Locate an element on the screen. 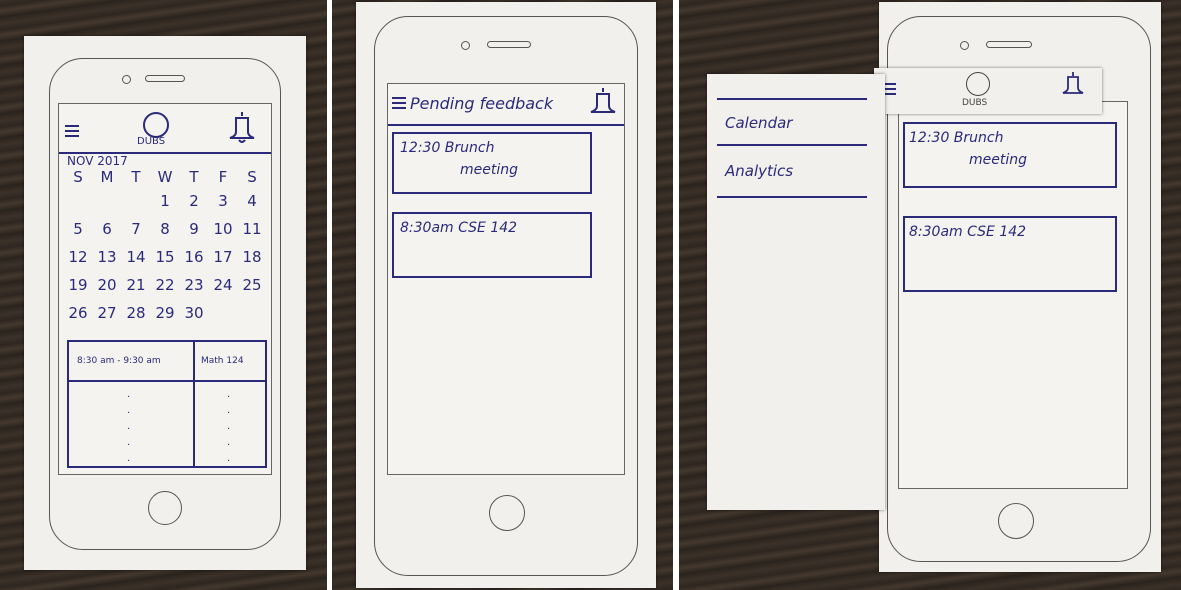 The image size is (1181, 590). calendar-day: 17 is located at coordinates (223, 257).